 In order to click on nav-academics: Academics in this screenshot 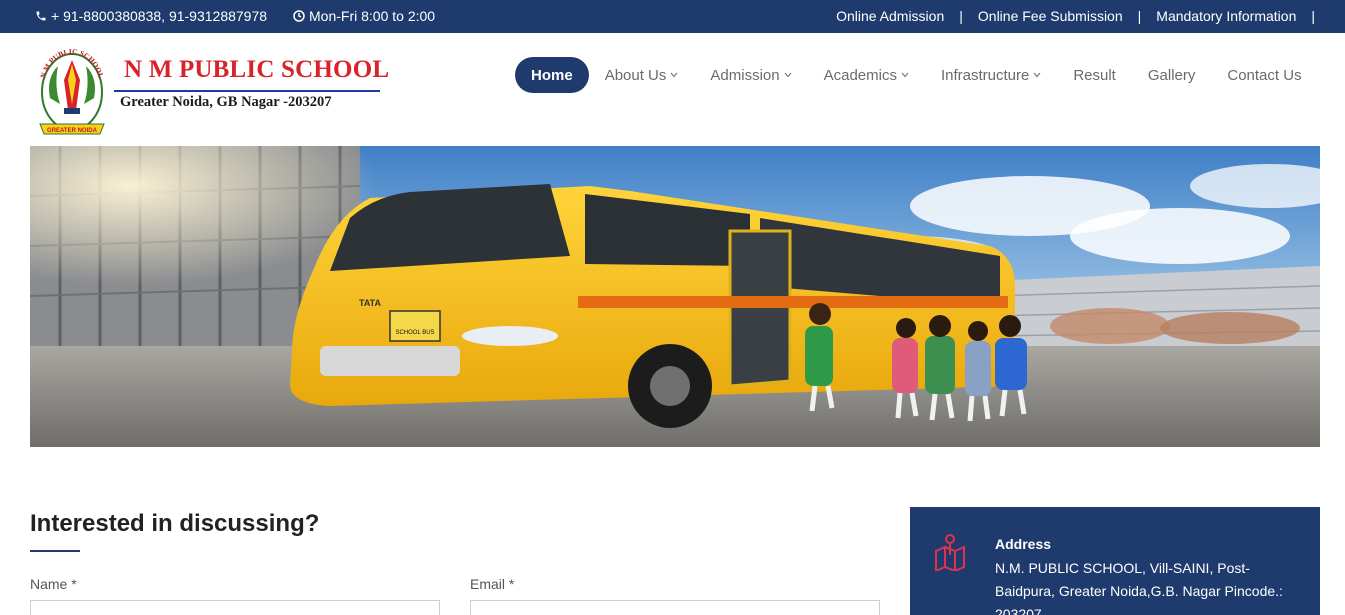, I will do `click(866, 75)`.